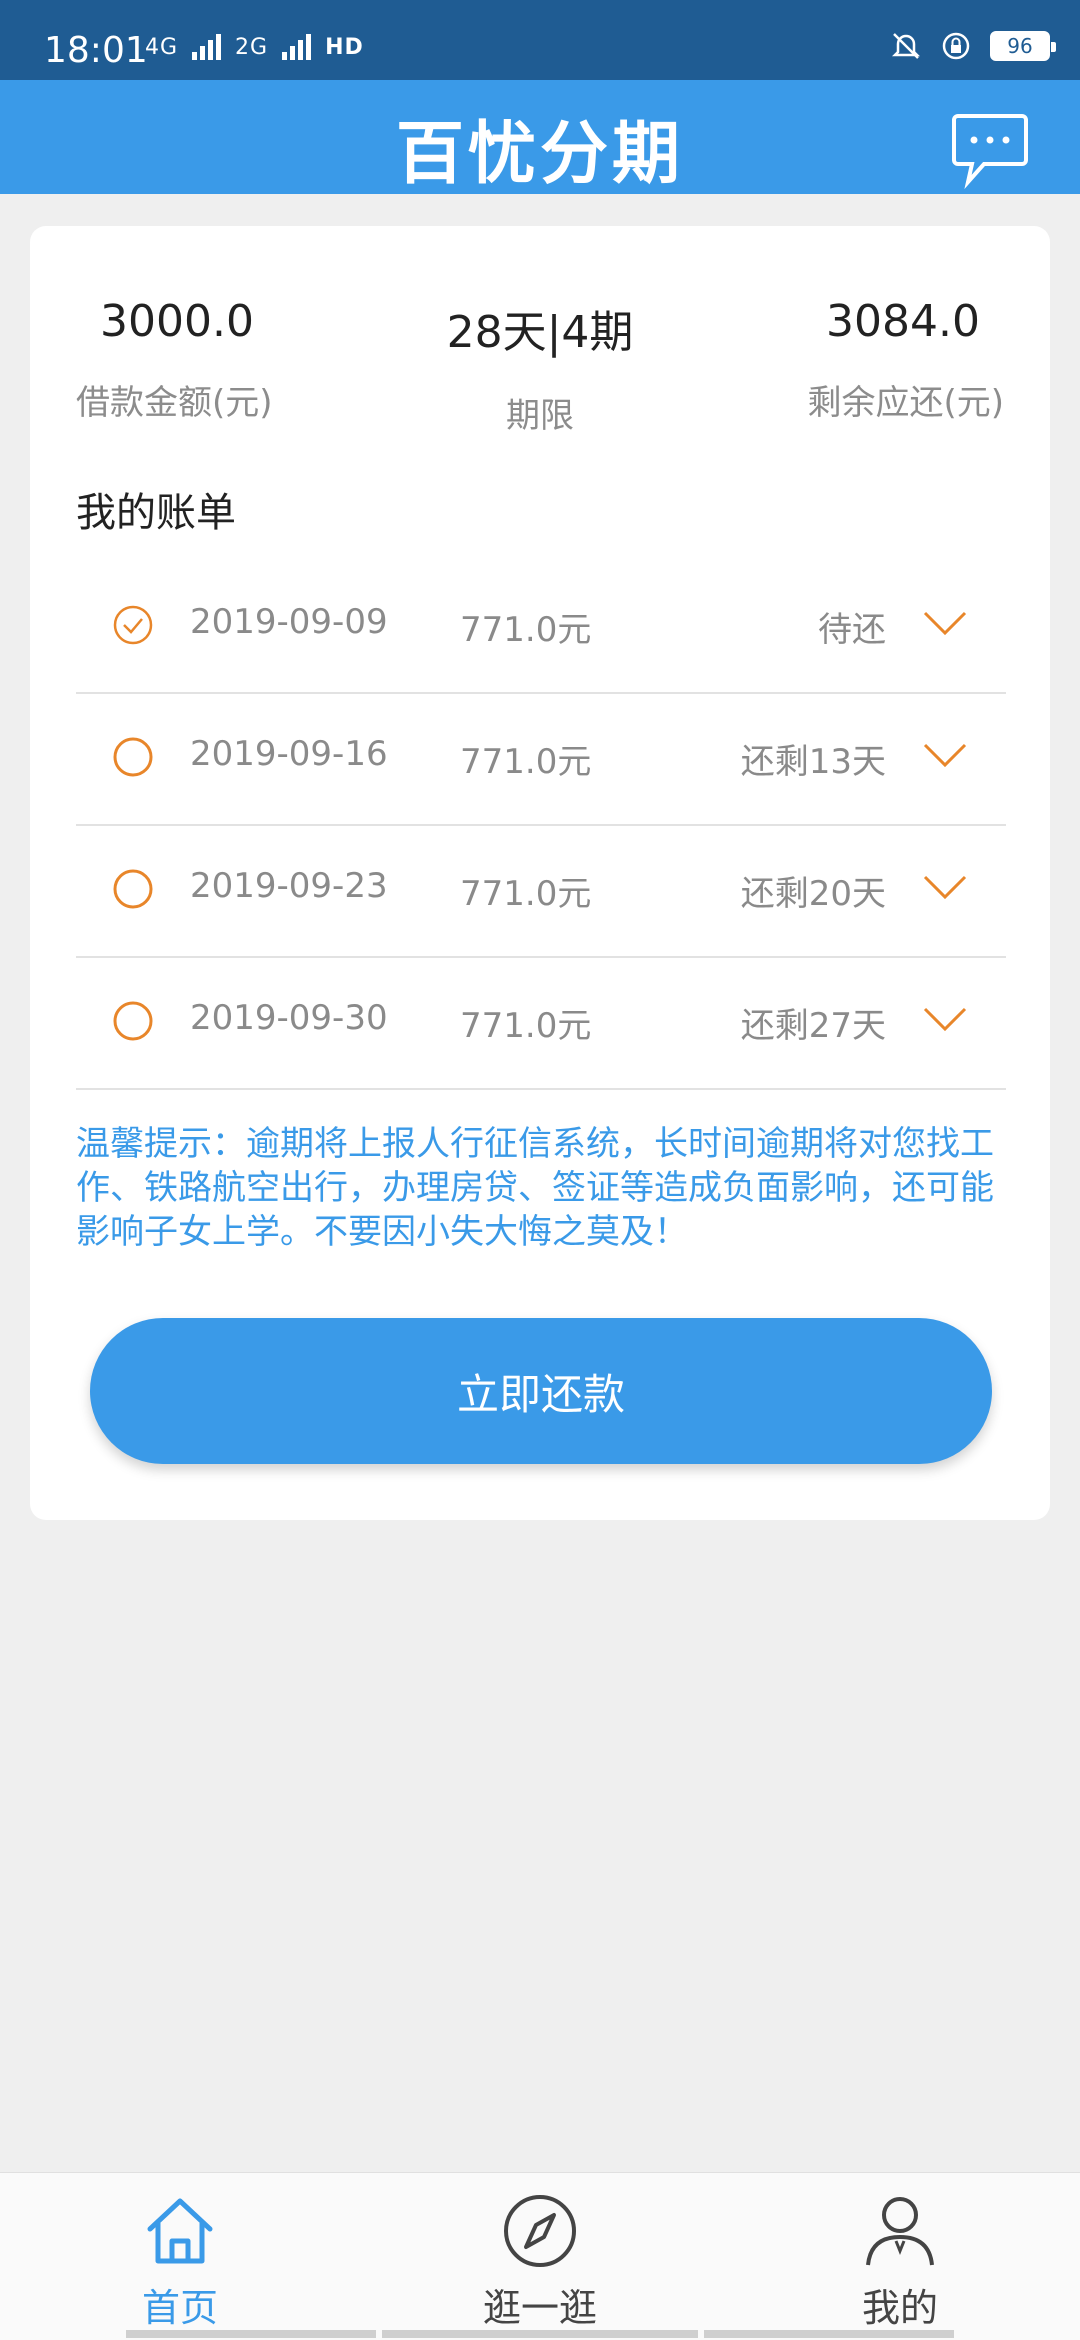 The width and height of the screenshot is (1080, 2340). Describe the element at coordinates (903, 321) in the screenshot. I see `remaining-due-value: 3084.0` at that location.